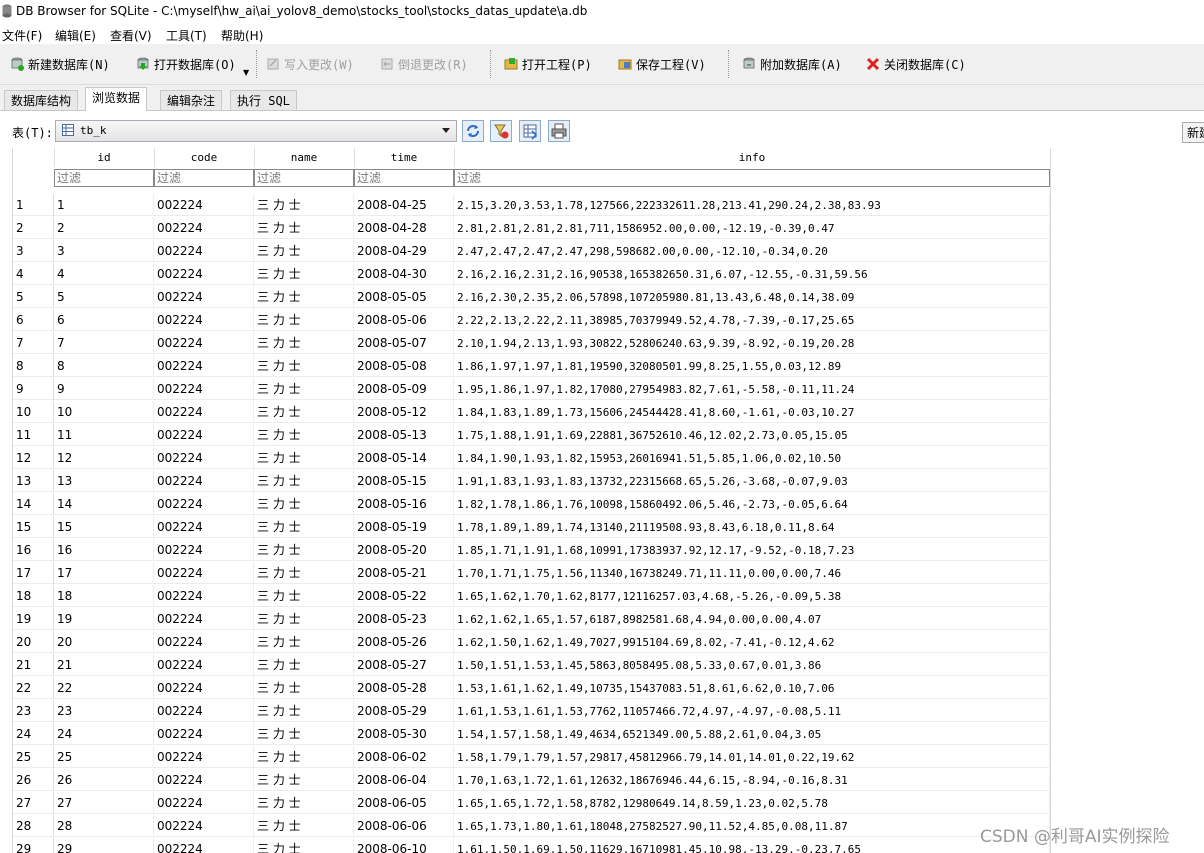 The height and width of the screenshot is (853, 1204). What do you see at coordinates (104, 366) in the screenshot?
I see `cell-id: 8` at bounding box center [104, 366].